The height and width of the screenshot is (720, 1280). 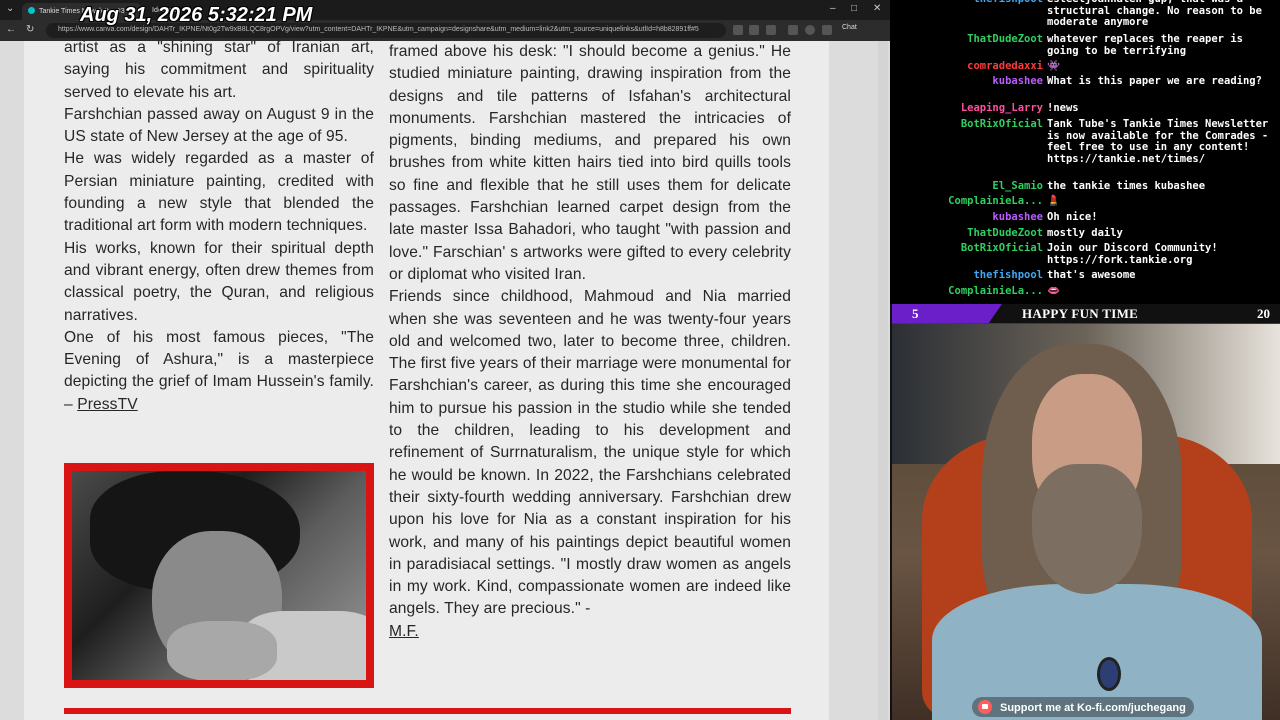 I want to click on kofi-text: Support me at Ko-fi.com/juchegang, so click(x=1093, y=708).